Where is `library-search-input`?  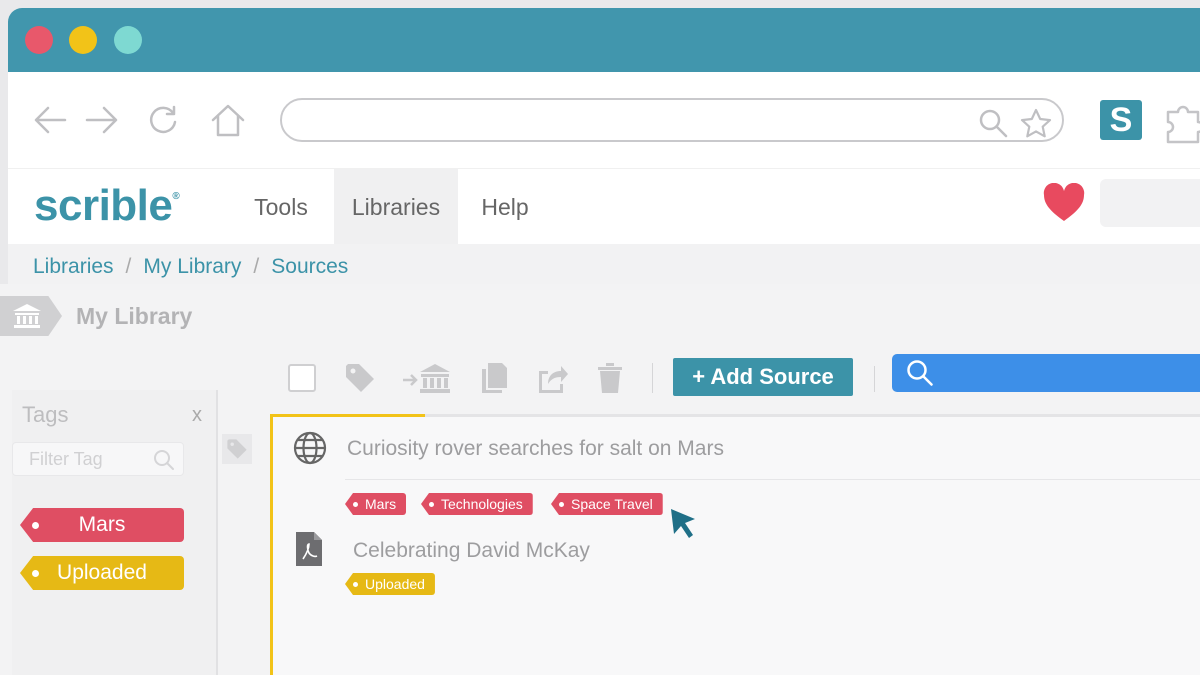
library-search-input is located at coordinates (1046, 373).